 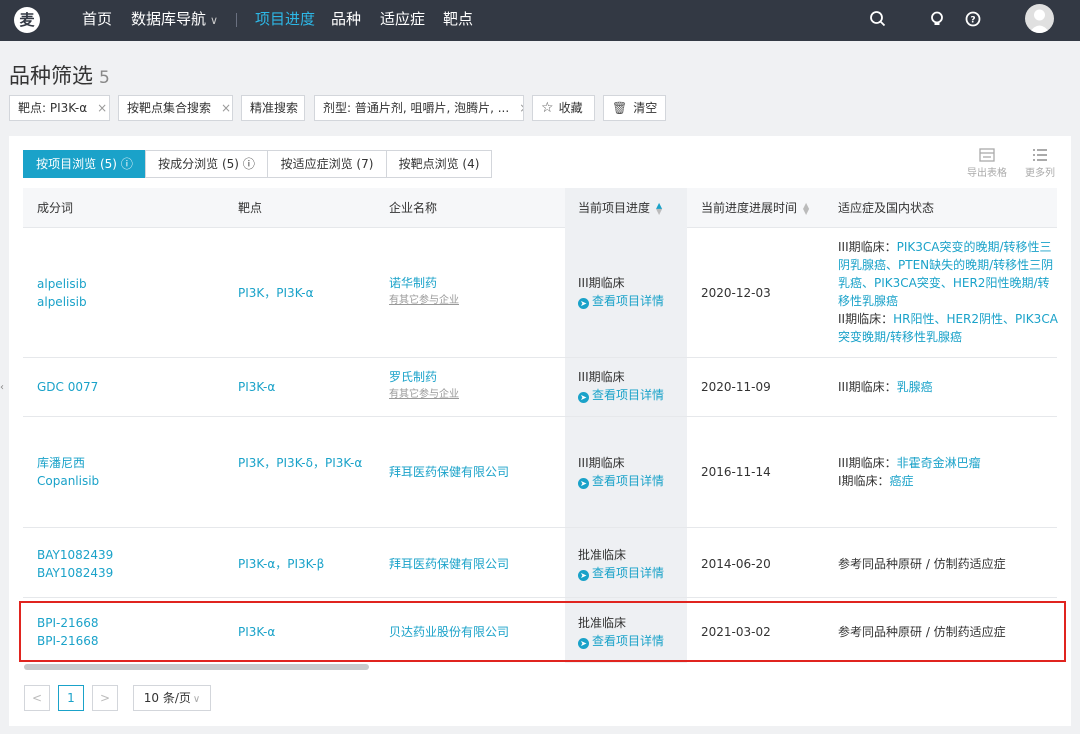 I want to click on favorite-label: 收藏, so click(x=570, y=108).